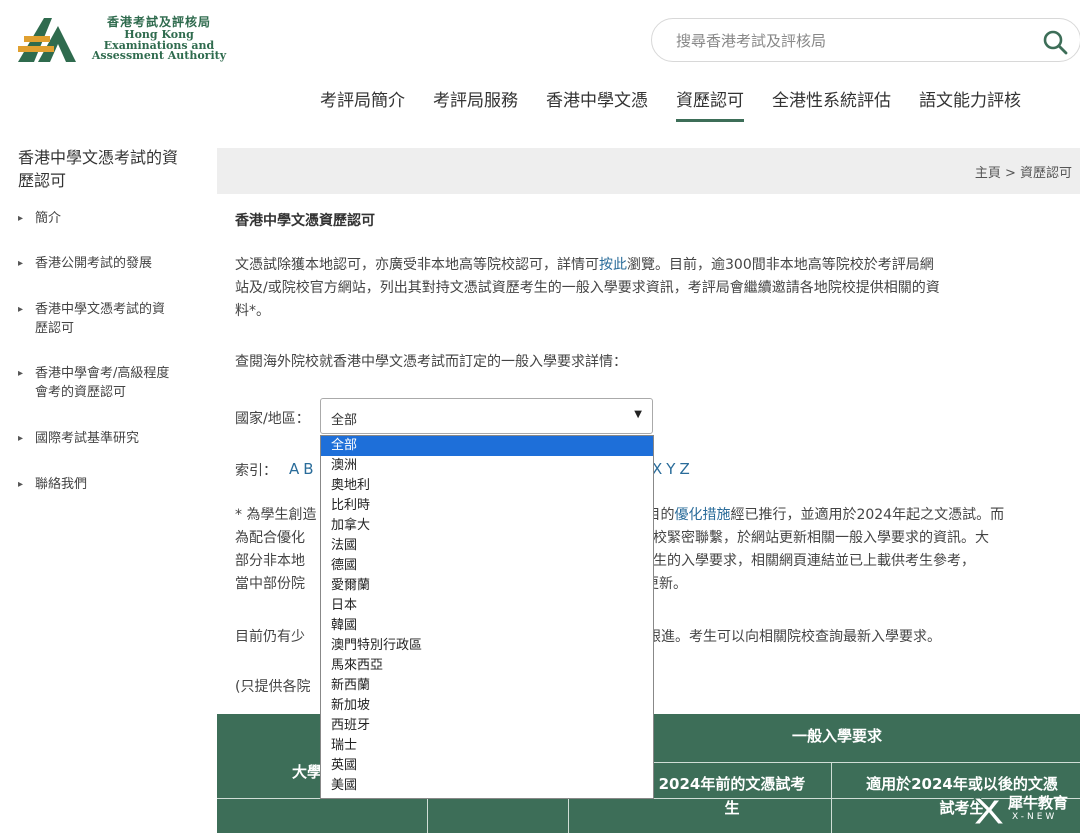 The image size is (1080, 833). I want to click on dropdown-option: 西班牙, so click(487, 726).